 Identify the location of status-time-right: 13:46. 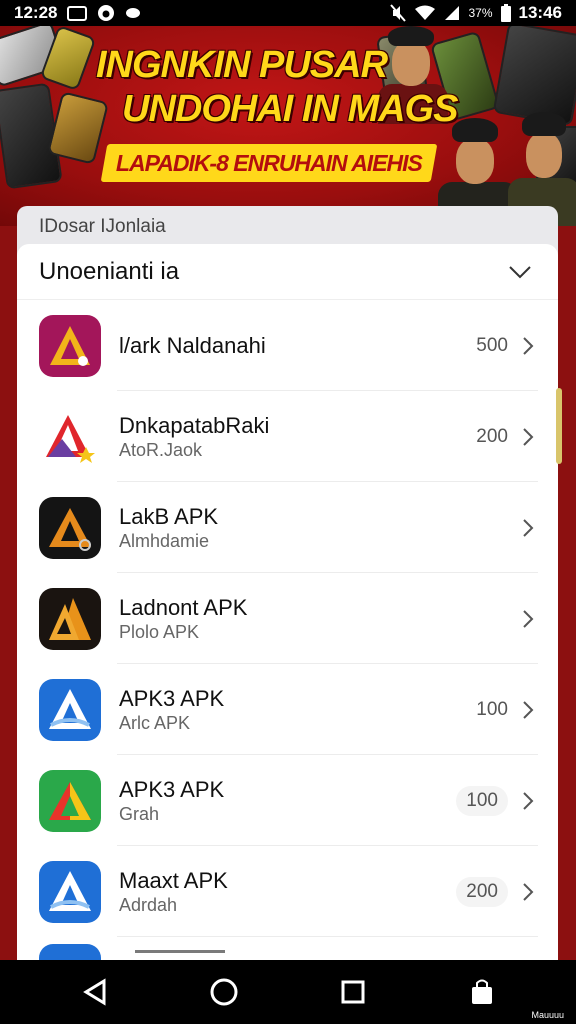
(540, 12).